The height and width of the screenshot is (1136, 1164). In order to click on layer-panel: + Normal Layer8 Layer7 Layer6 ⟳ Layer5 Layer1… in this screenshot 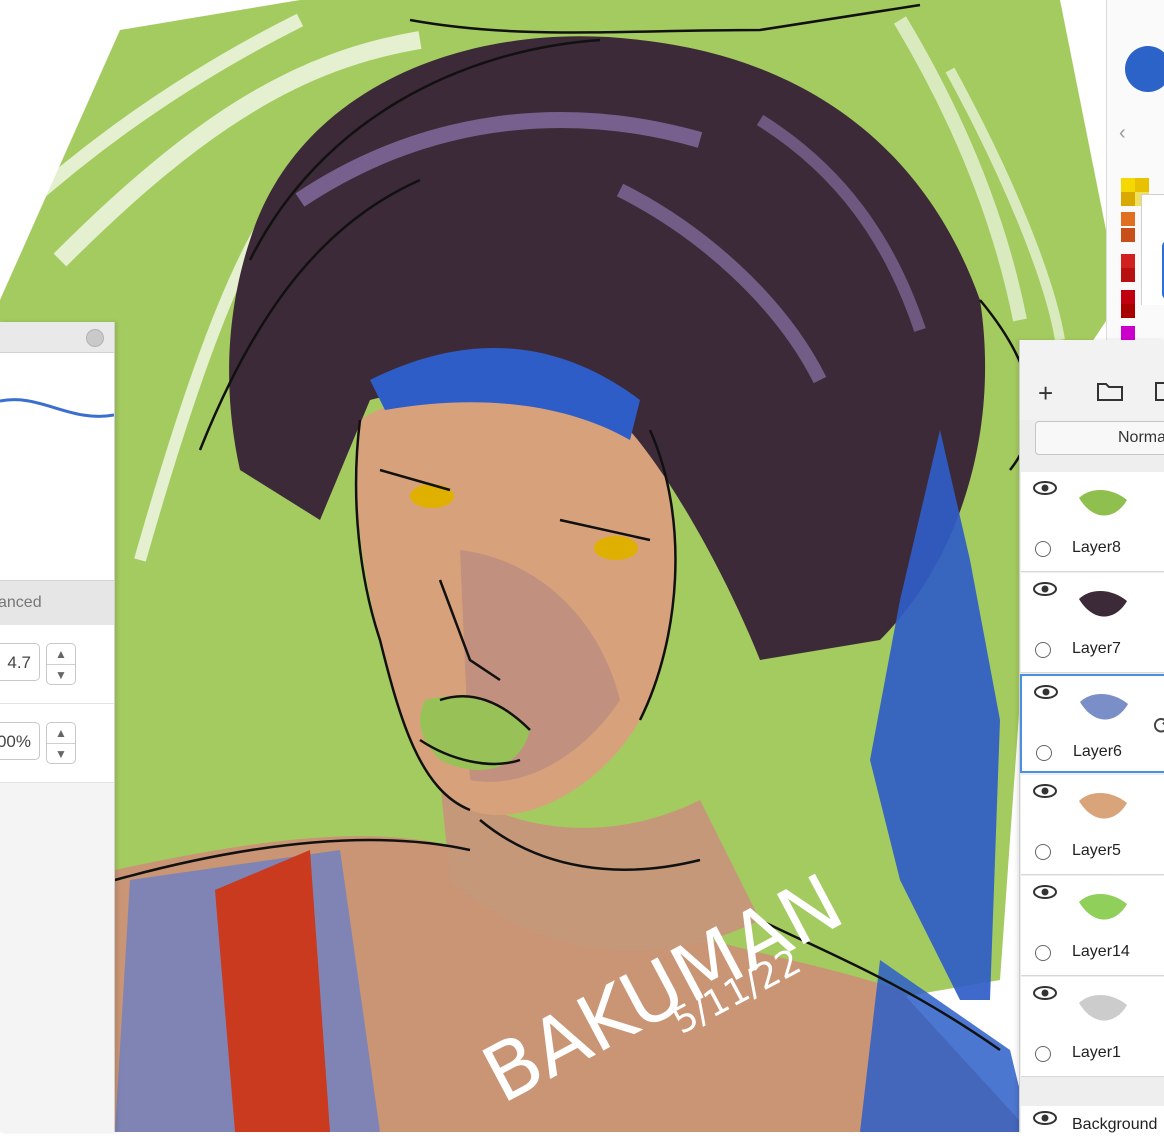, I will do `click(1091, 738)`.